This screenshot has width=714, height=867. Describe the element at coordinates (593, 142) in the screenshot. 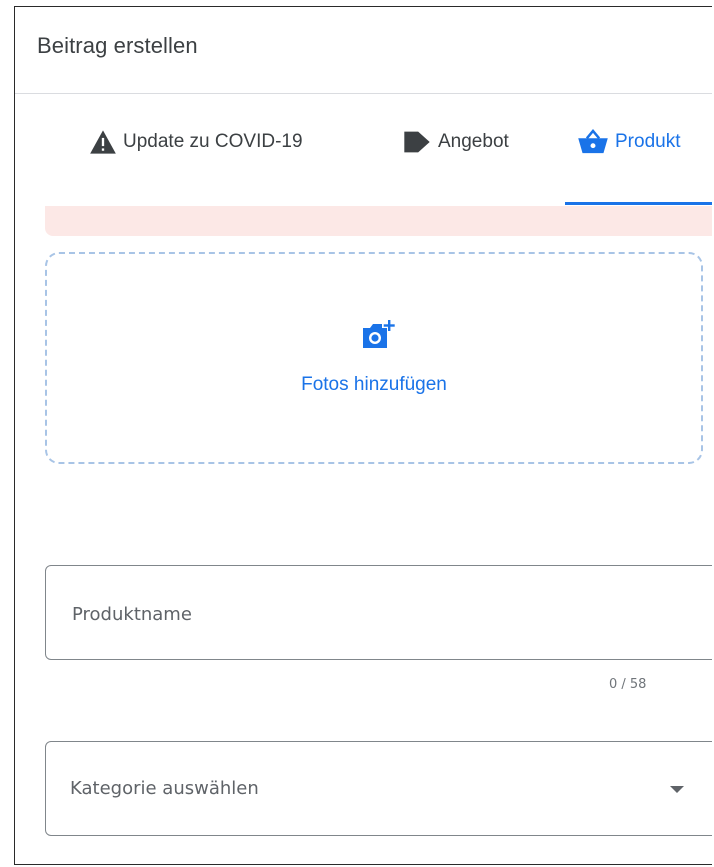

I see `shopping-basket-icon` at that location.